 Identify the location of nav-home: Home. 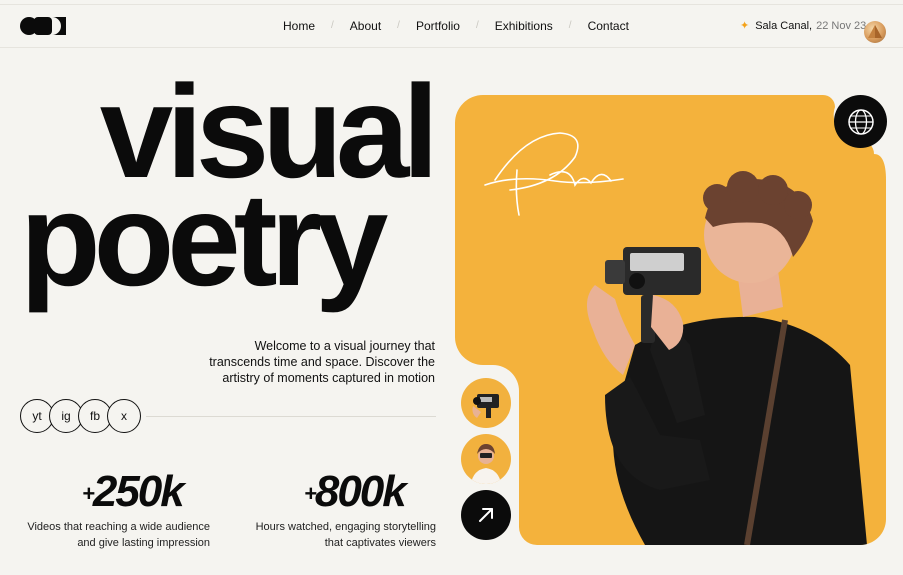
(299, 26).